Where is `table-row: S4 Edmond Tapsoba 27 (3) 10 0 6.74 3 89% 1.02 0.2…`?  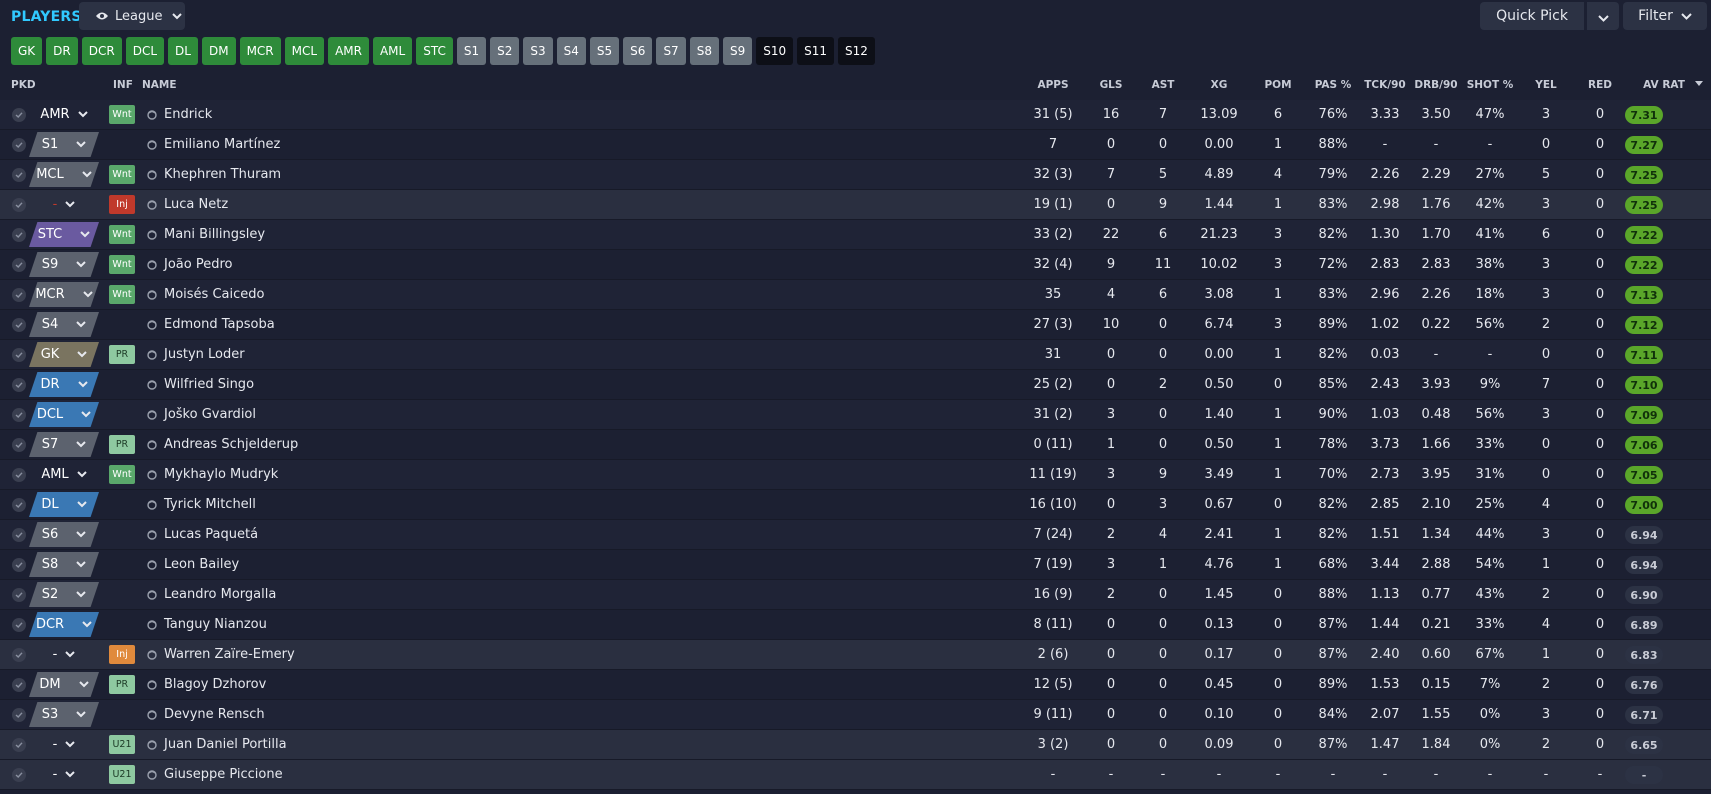
table-row: S4 Edmond Tapsoba 27 (3) 10 0 6.74 3 89% 1.02 0.2… is located at coordinates (855, 325).